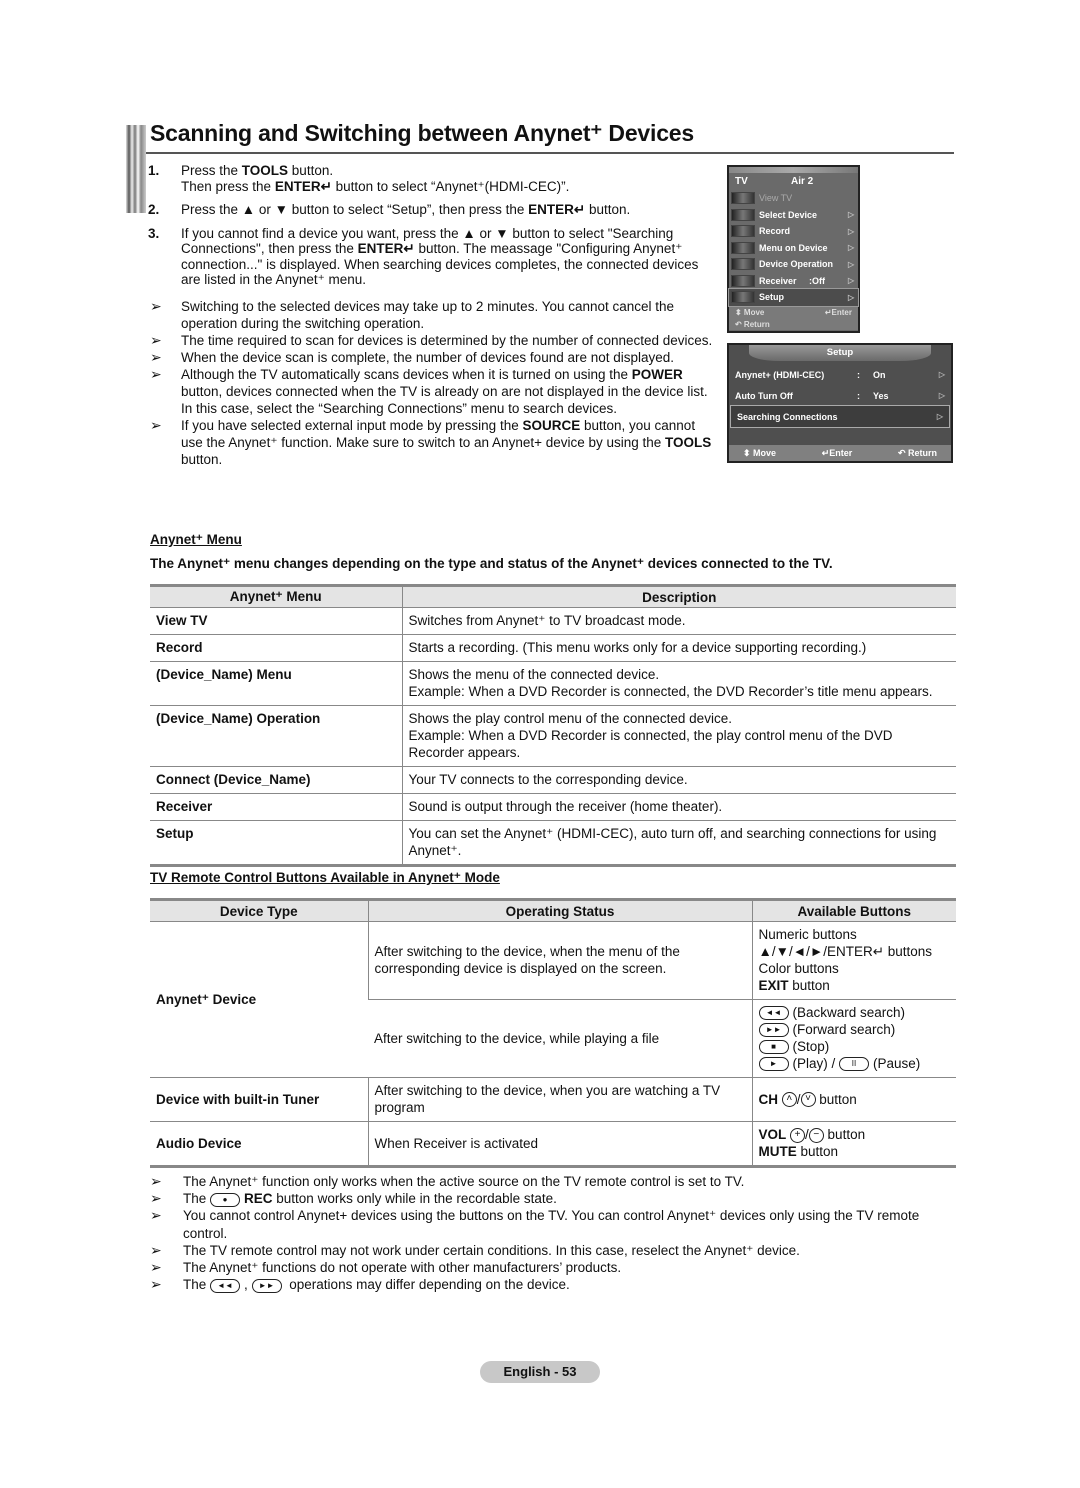  What do you see at coordinates (743, 297) in the screenshot?
I see `gear-icon` at bounding box center [743, 297].